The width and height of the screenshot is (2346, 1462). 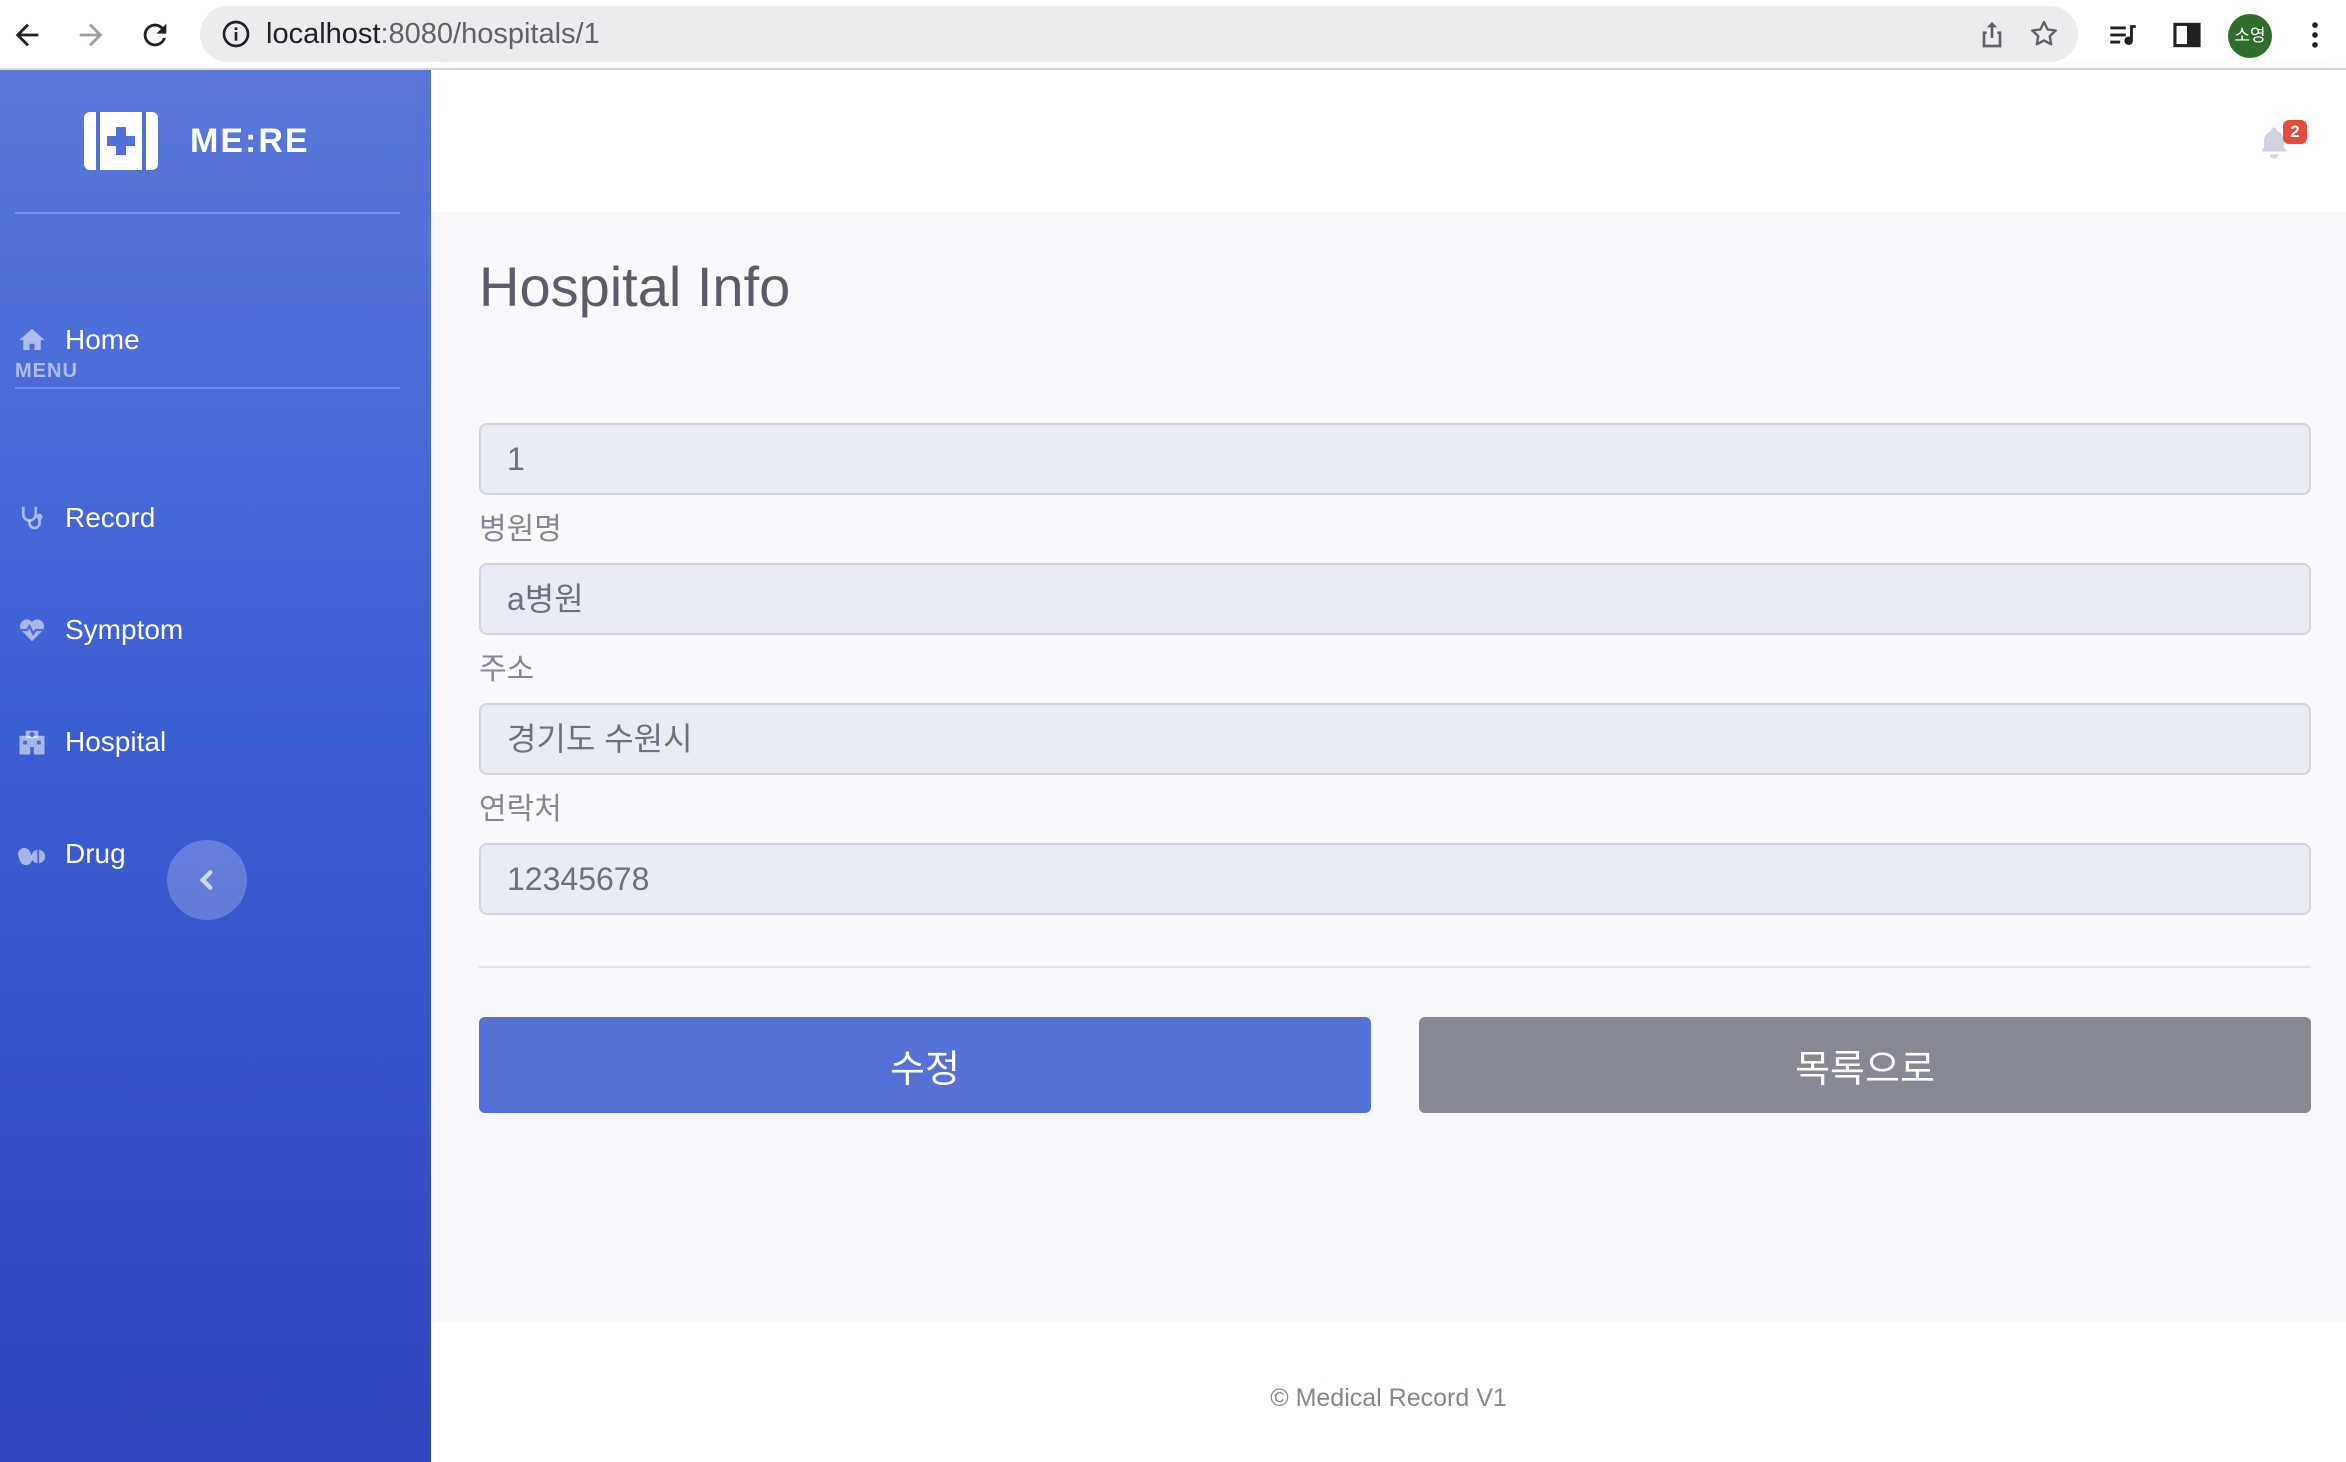 What do you see at coordinates (520, 809) in the screenshot?
I see `contact-label: 연락처` at bounding box center [520, 809].